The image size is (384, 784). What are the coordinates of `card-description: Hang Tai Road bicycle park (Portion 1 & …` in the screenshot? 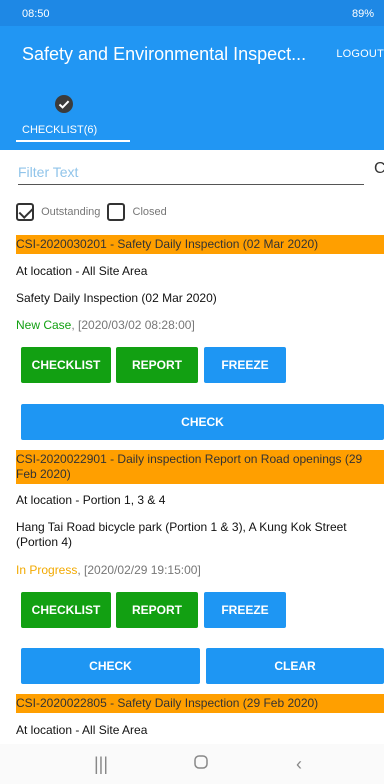 It's located at (181, 534).